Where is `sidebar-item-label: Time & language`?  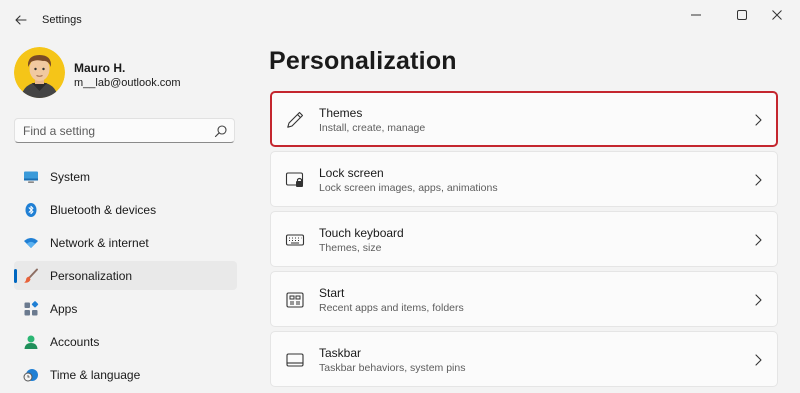
sidebar-item-label: Time & language is located at coordinates (95, 375).